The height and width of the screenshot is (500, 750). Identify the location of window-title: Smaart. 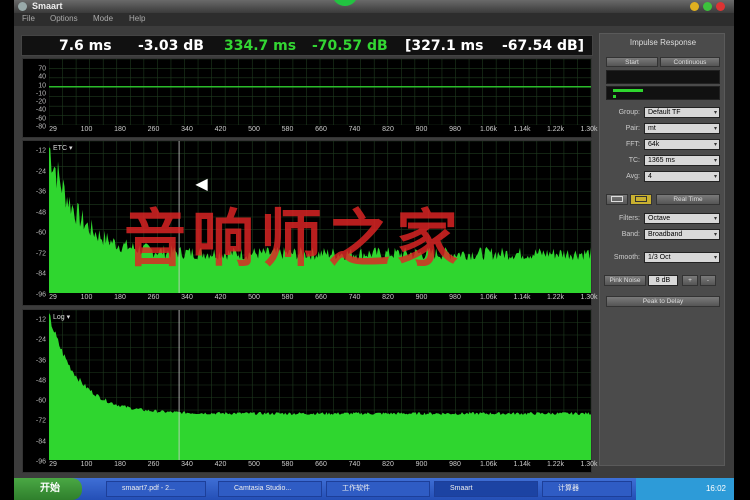
(47, 6).